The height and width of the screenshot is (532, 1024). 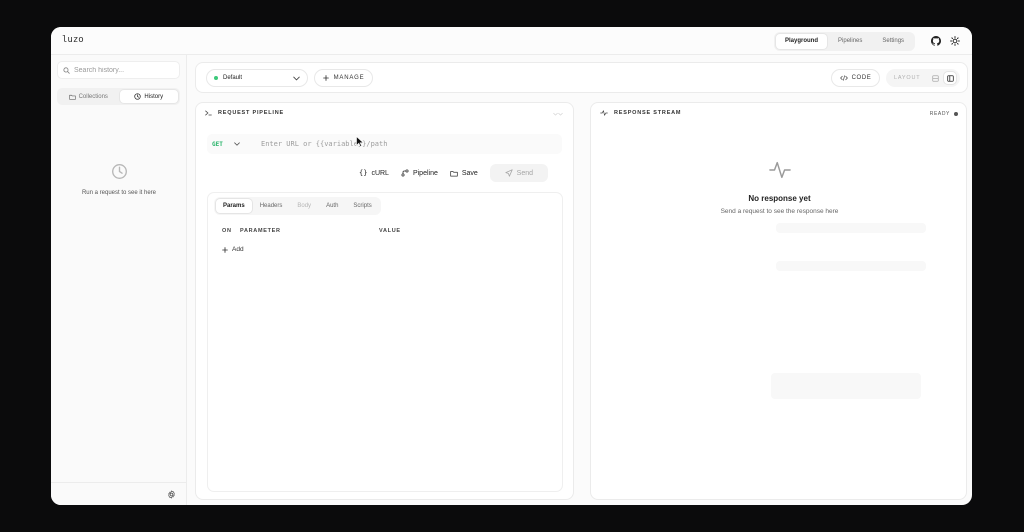 What do you see at coordinates (229, 144) in the screenshot?
I see `method-select: GET` at bounding box center [229, 144].